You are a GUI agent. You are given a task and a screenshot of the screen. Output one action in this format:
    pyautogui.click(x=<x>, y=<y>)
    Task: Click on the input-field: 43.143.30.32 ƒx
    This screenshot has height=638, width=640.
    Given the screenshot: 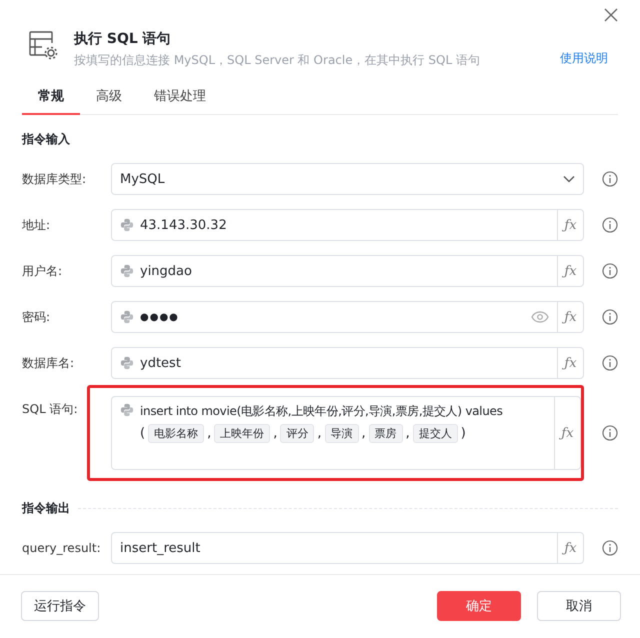 What is the action you would take?
    pyautogui.click(x=347, y=225)
    